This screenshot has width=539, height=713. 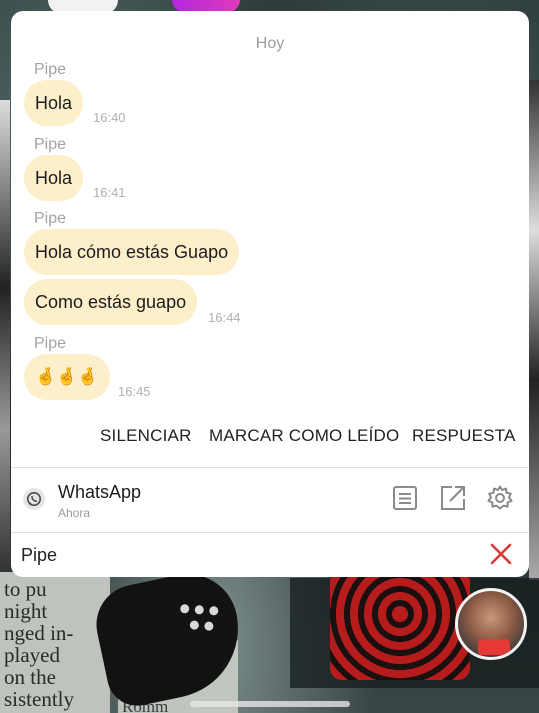 What do you see at coordinates (270, 704) in the screenshot?
I see `home-indicator` at bounding box center [270, 704].